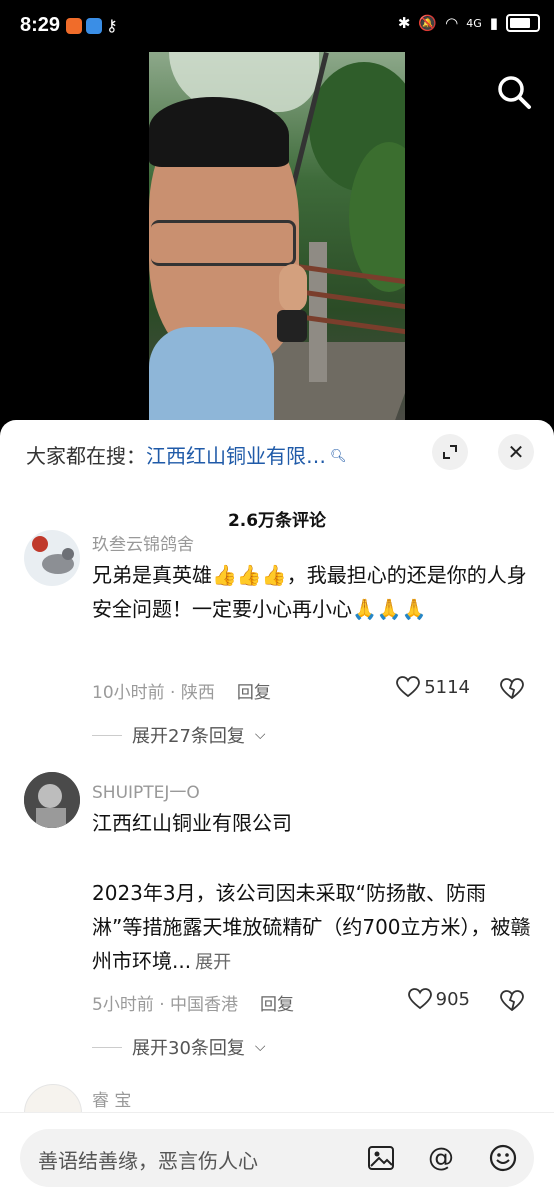 Image resolution: width=554 pixels, height=1201 pixels. Describe the element at coordinates (447, 687) in the screenshot. I see `like-count: 5114` at that location.